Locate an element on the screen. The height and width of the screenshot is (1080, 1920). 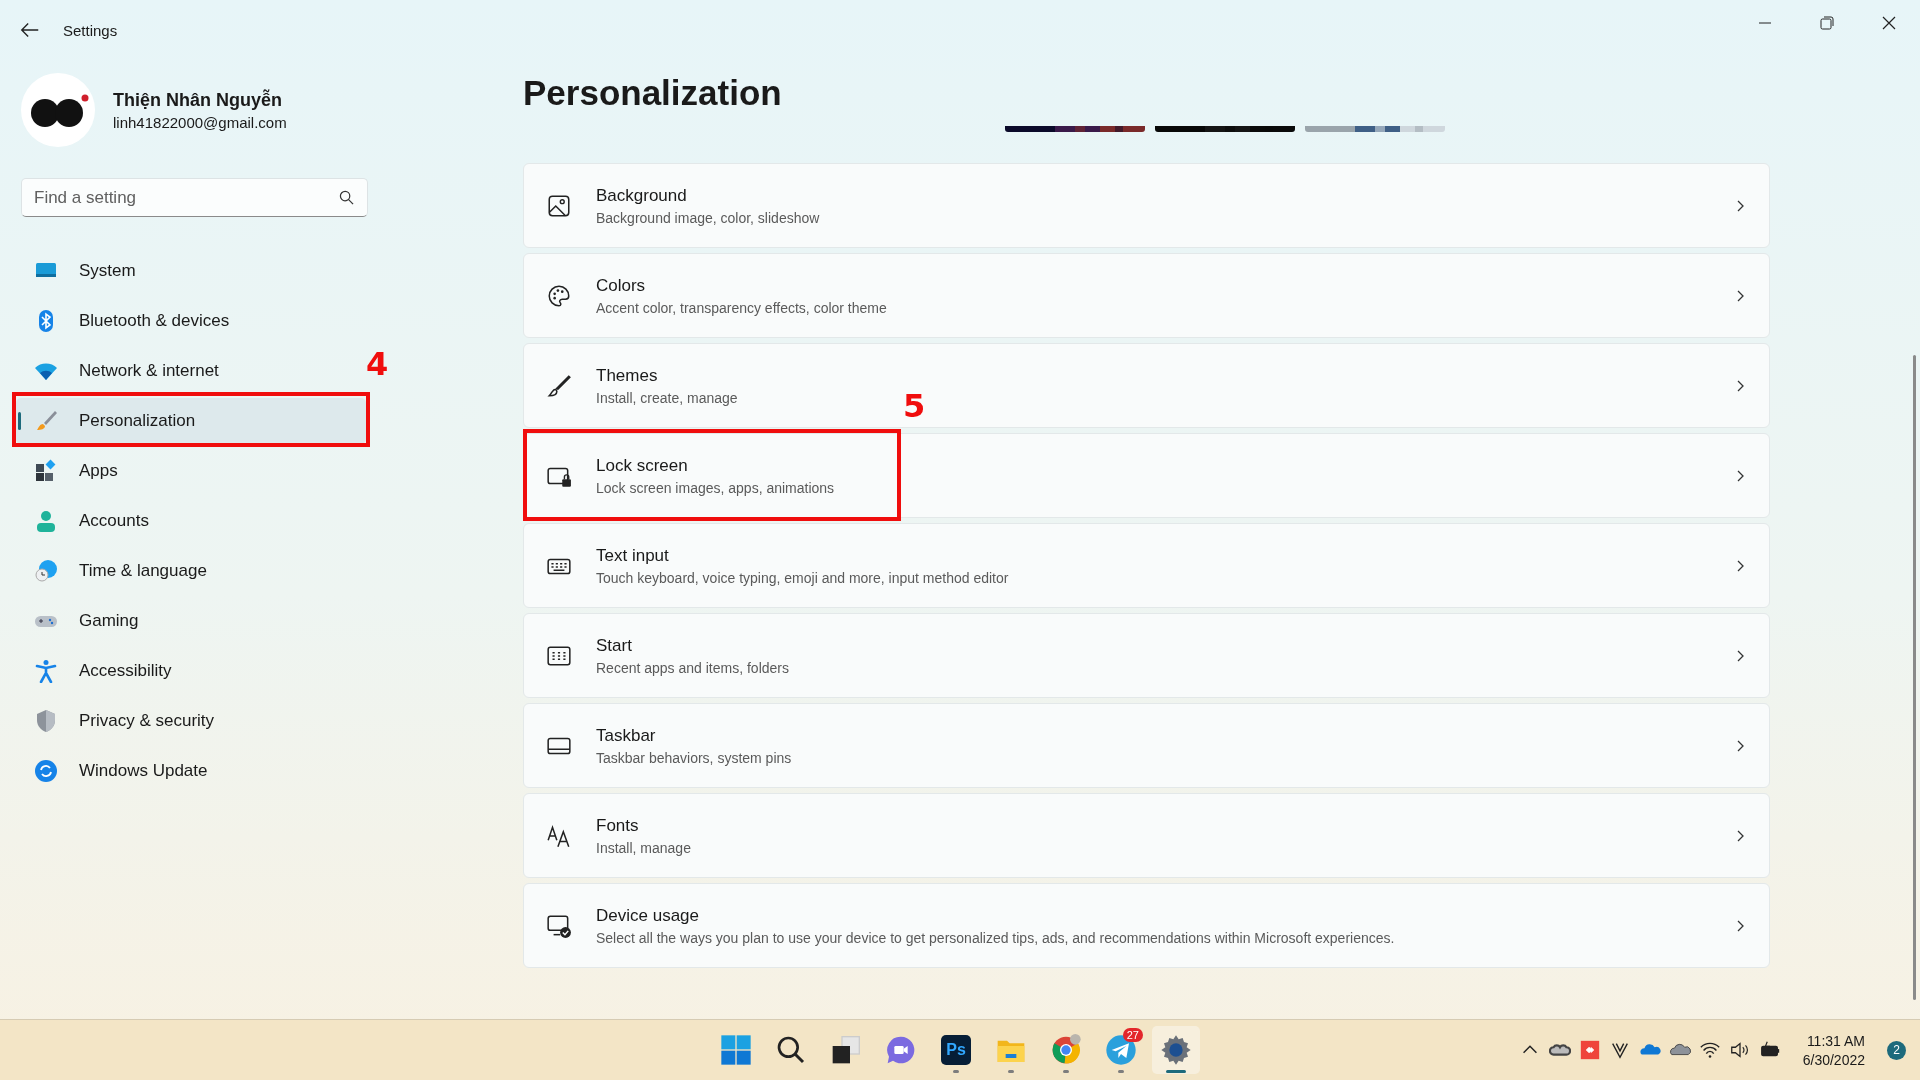
setting-description: Lock screen images, apps, animations is located at coordinates (715, 487).